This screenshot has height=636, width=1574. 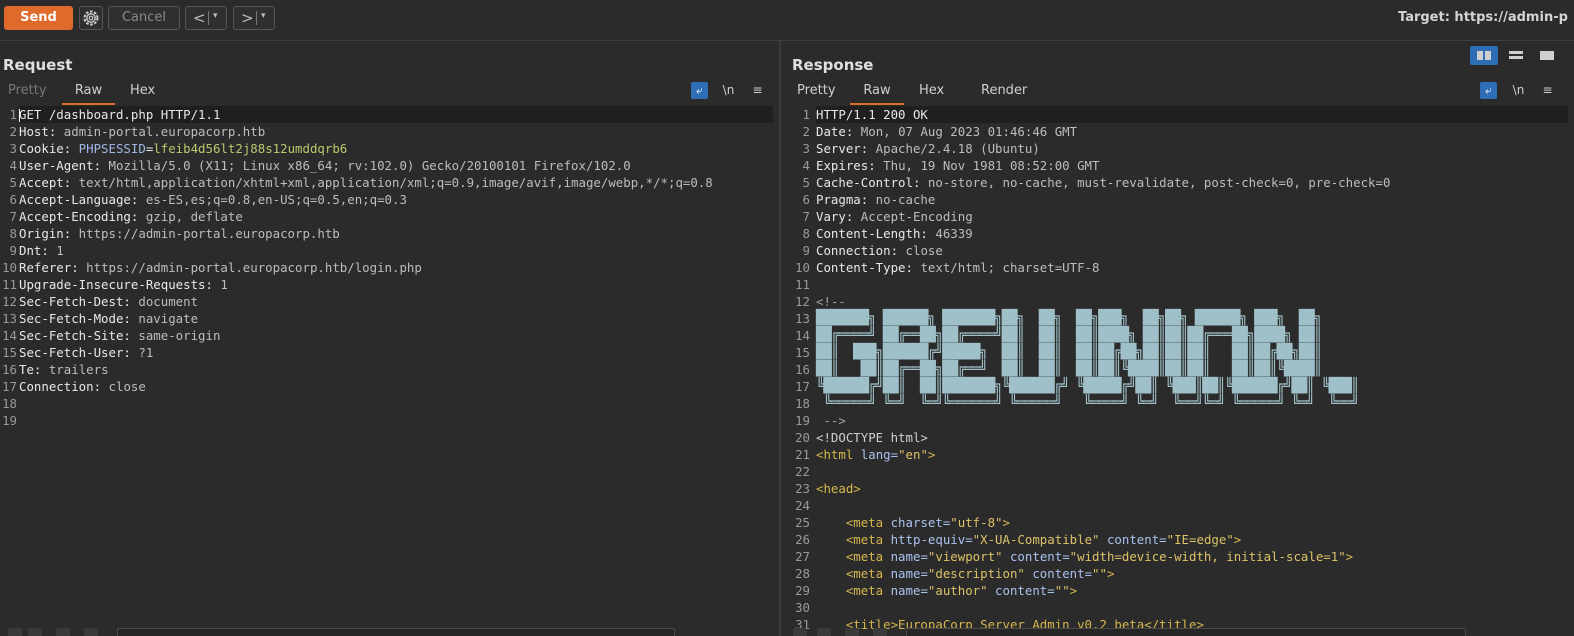 I want to click on line-number: 13, so click(x=9, y=318).